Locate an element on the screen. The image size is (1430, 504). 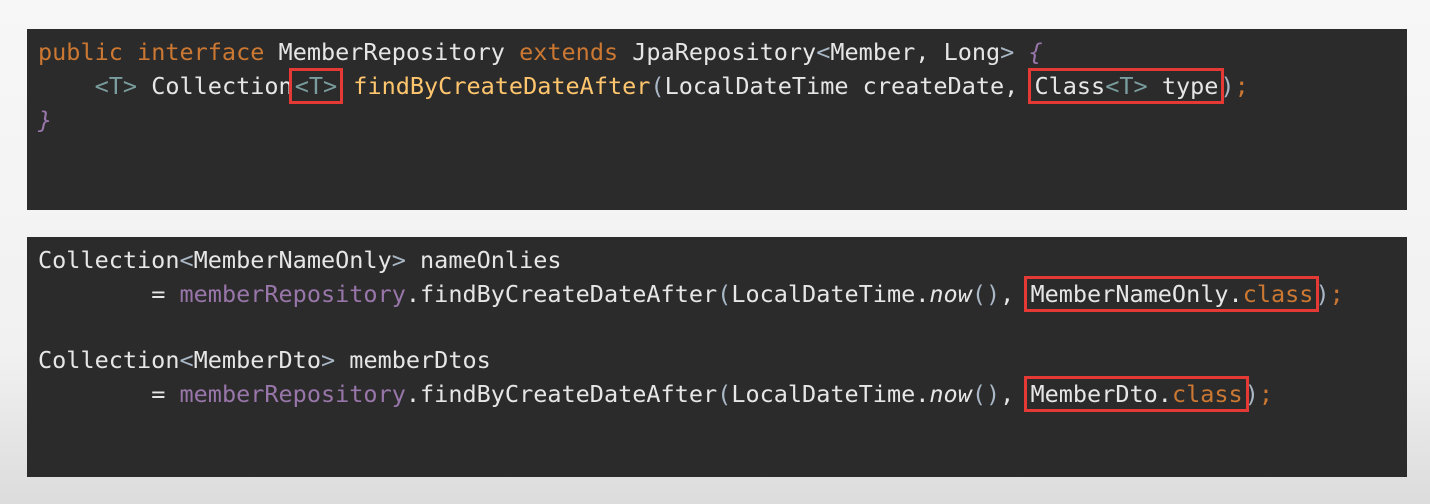
highlighted-return-type-parameter: <T> is located at coordinates (316, 86).